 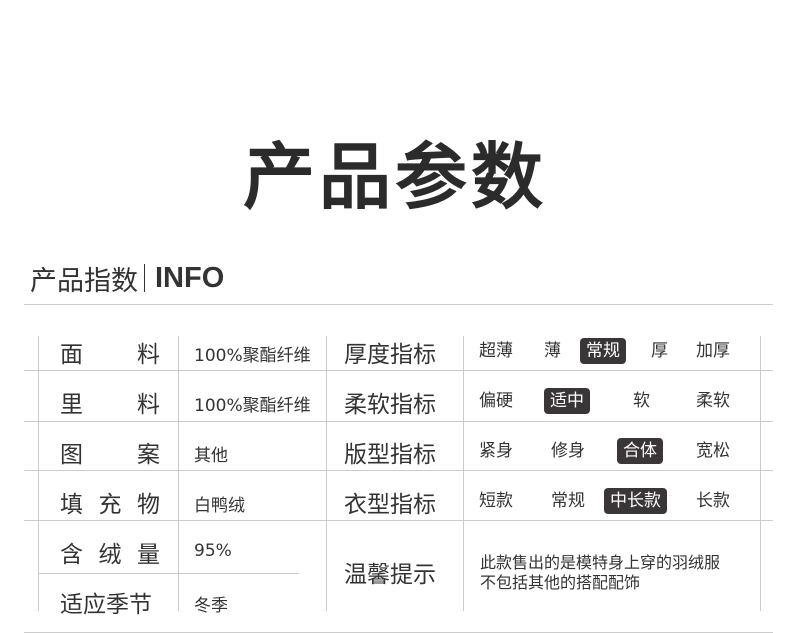 What do you see at coordinates (659, 351) in the screenshot?
I see `option-thickness: 厚` at bounding box center [659, 351].